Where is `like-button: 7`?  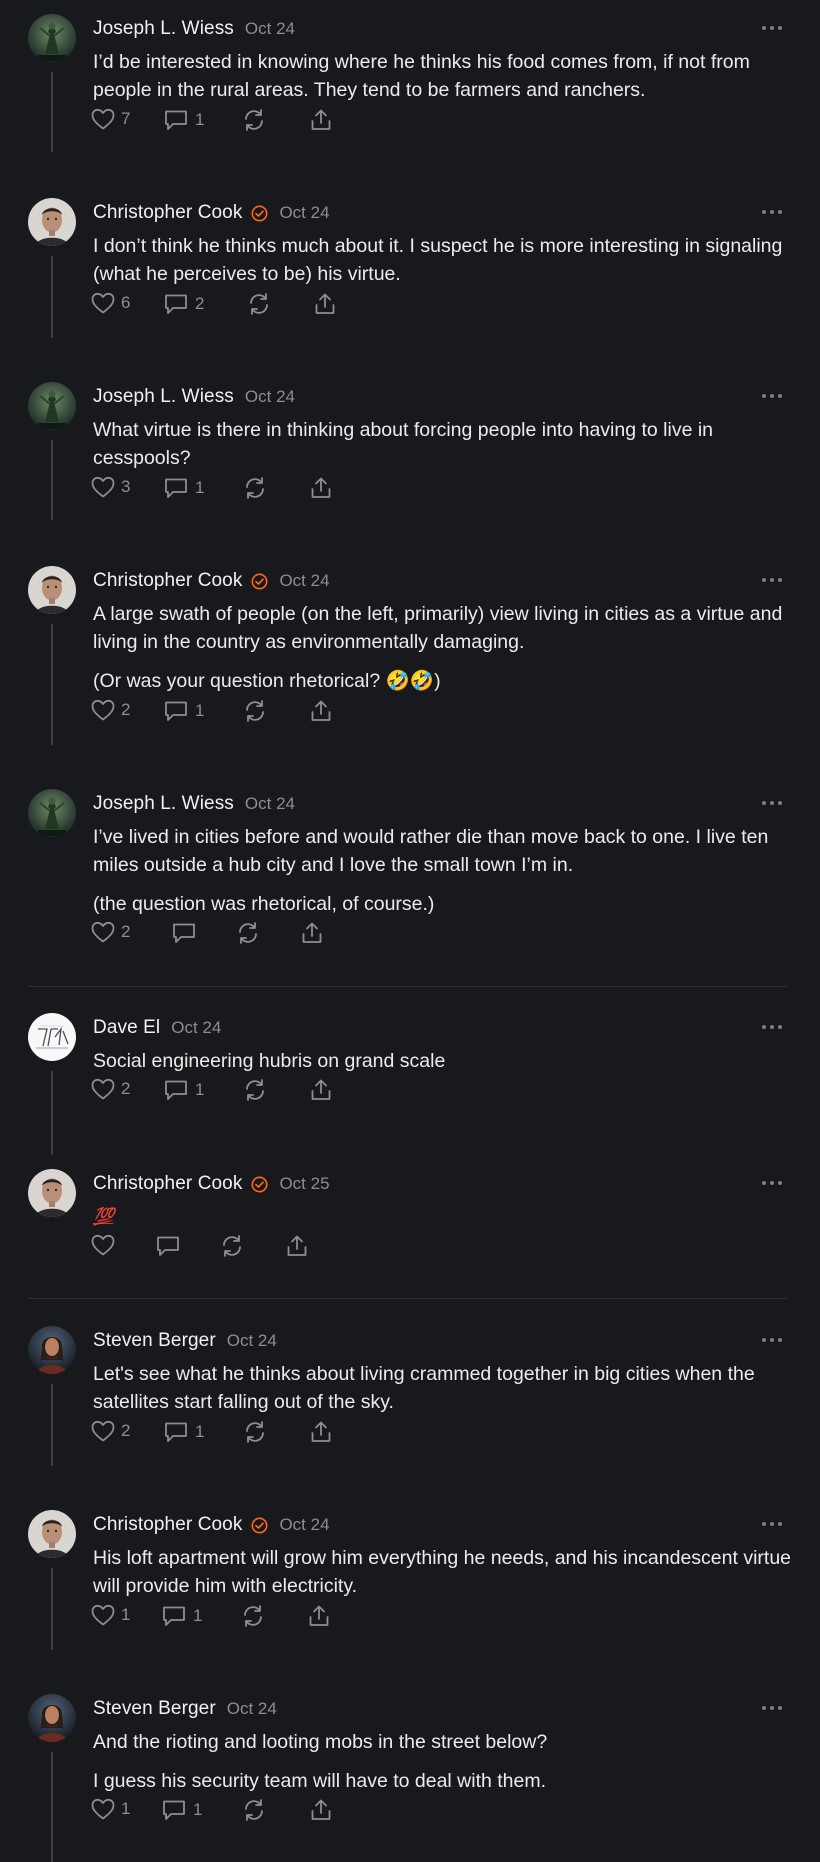
like-button: 7 is located at coordinates (110, 119).